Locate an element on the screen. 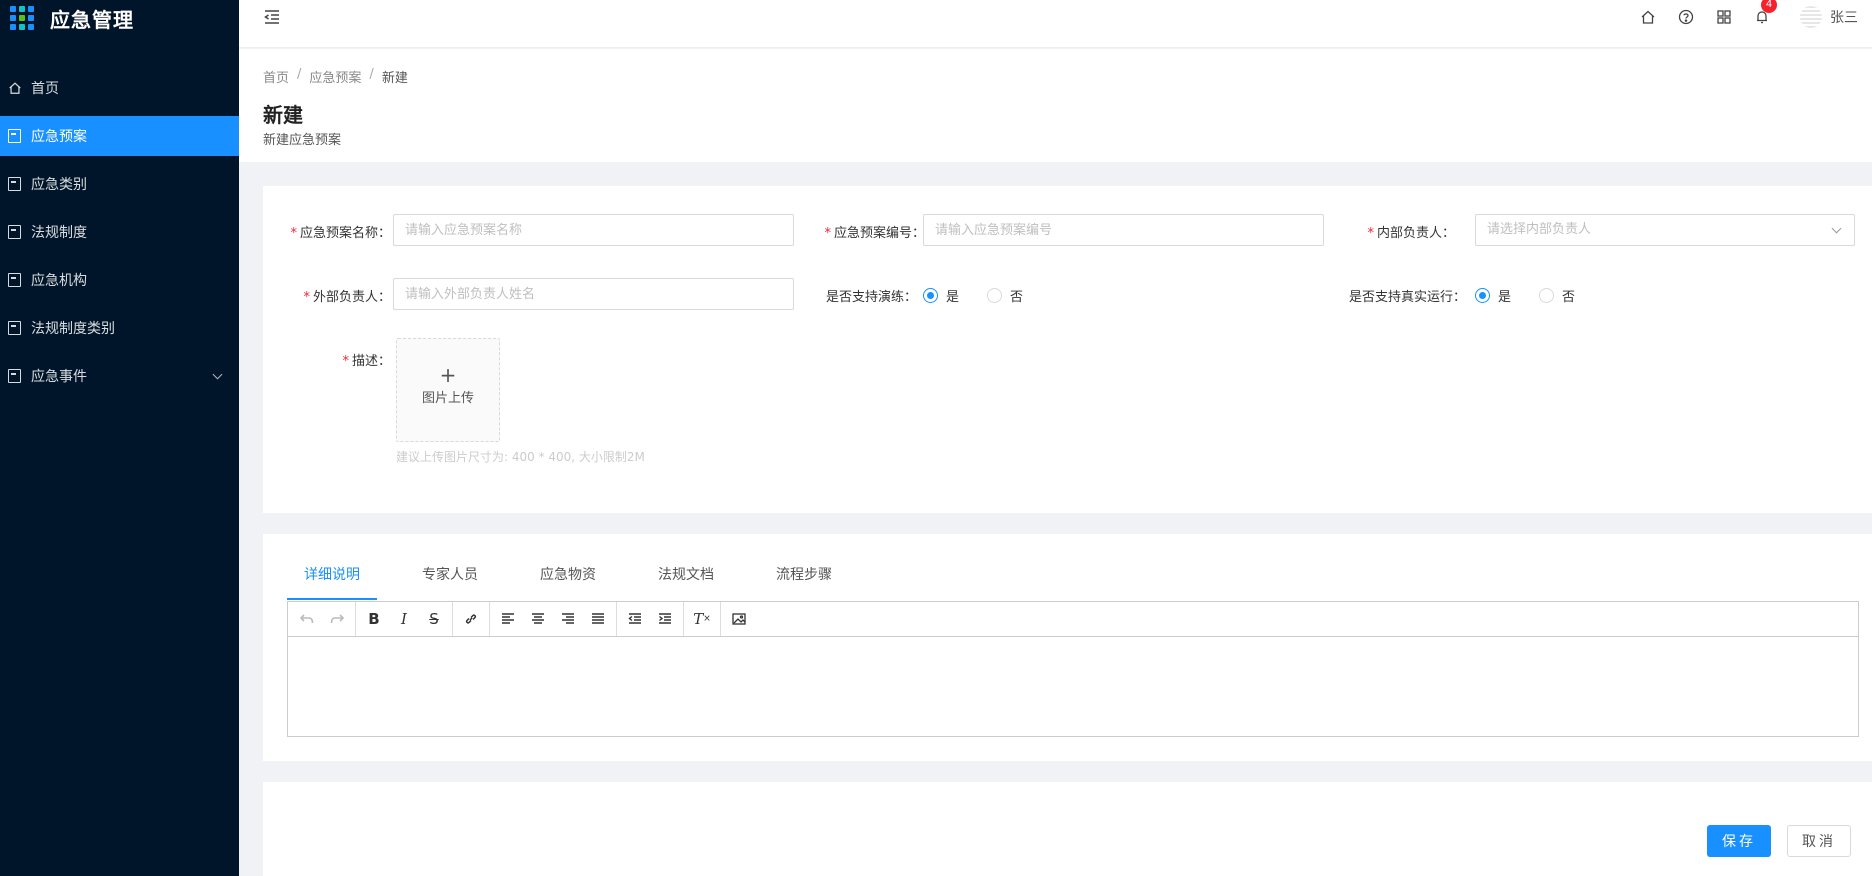 The width and height of the screenshot is (1872, 876). plan-name-input is located at coordinates (593, 230).